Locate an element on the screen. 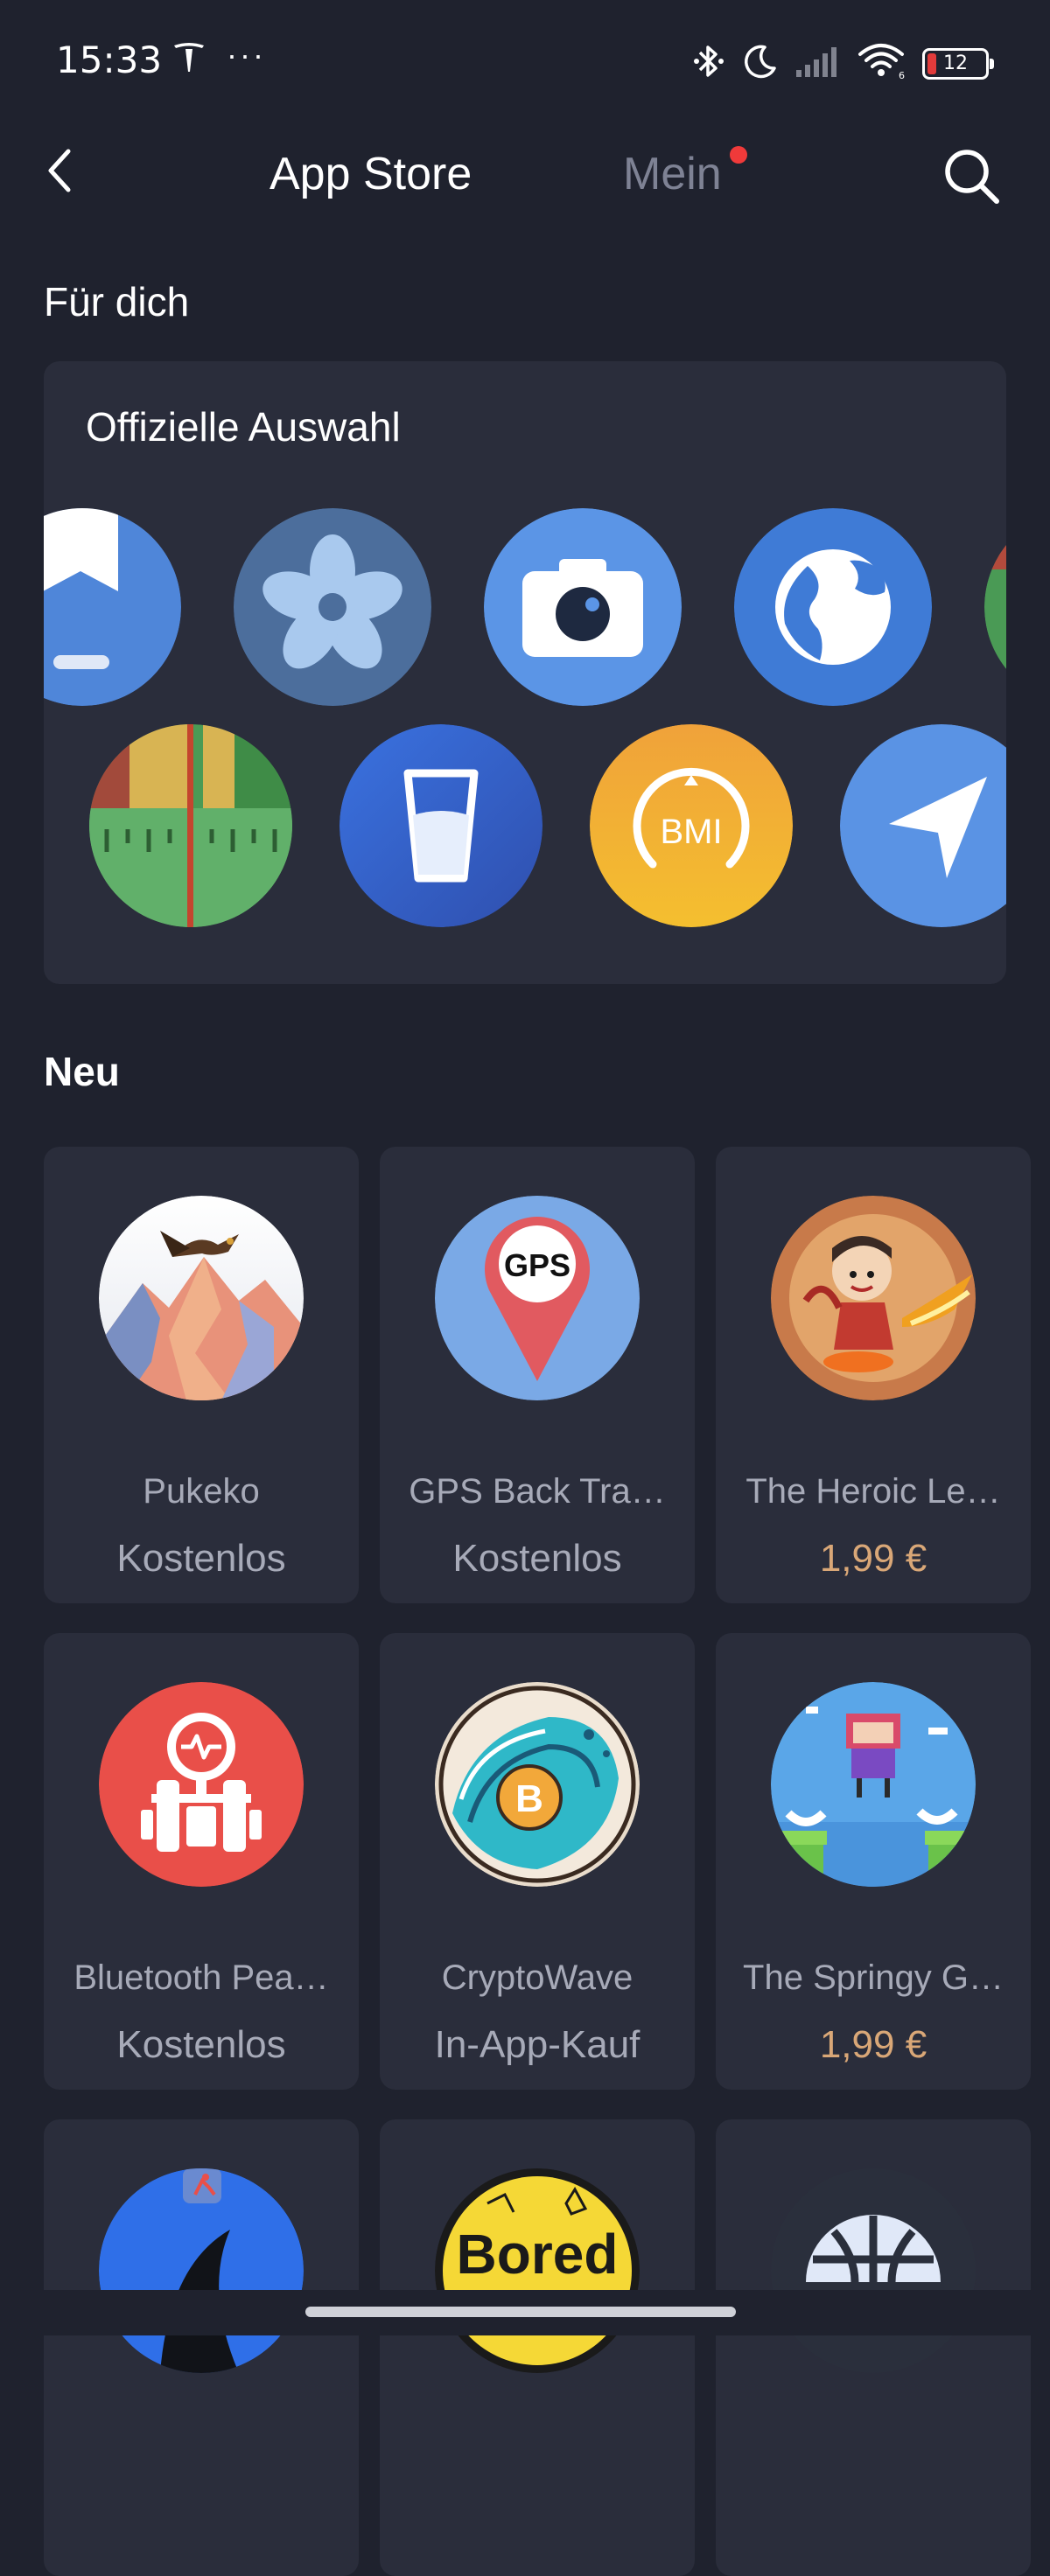 This screenshot has height=2576, width=1050. app-price: In-App-Kauf is located at coordinates (537, 2045).